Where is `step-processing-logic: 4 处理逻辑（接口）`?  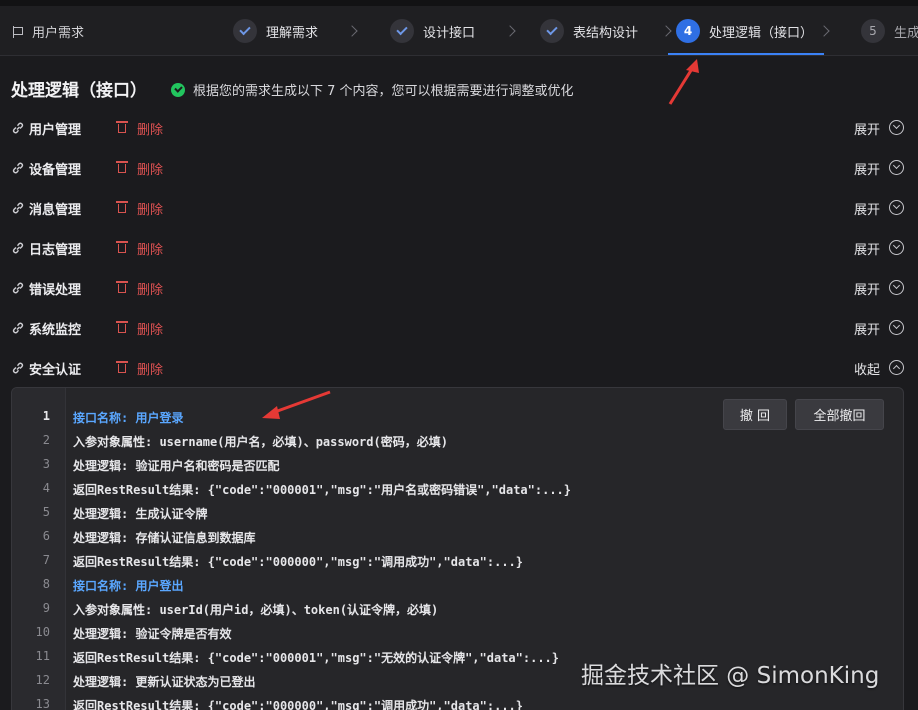
step-processing-logic: 4 处理逻辑（接口） is located at coordinates (744, 31).